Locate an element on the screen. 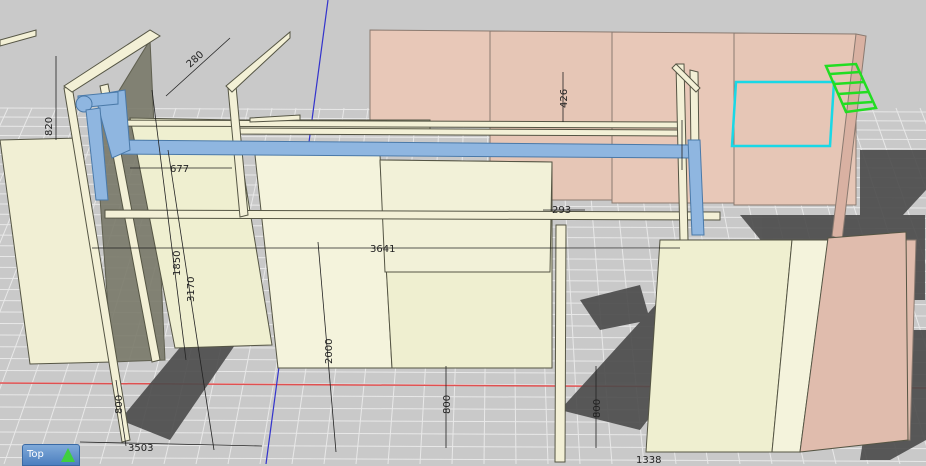  post-right is located at coordinates (560, 343).